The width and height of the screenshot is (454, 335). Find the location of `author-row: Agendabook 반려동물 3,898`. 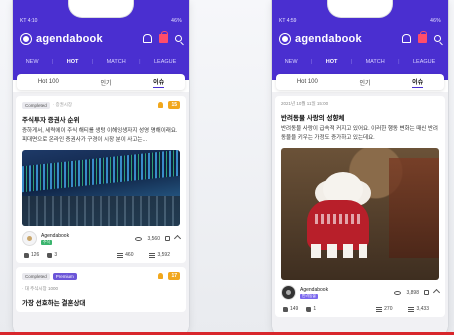

author-row: Agendabook 반려동물 3,898 is located at coordinates (360, 292).